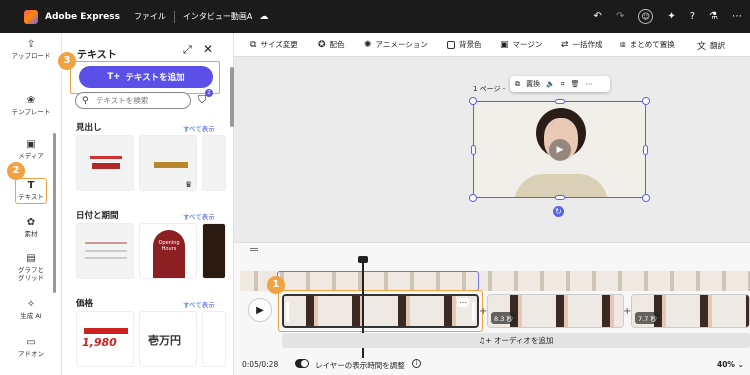  What do you see at coordinates (31, 44) in the screenshot?
I see `upload-icon: ⇪` at bounding box center [31, 44].